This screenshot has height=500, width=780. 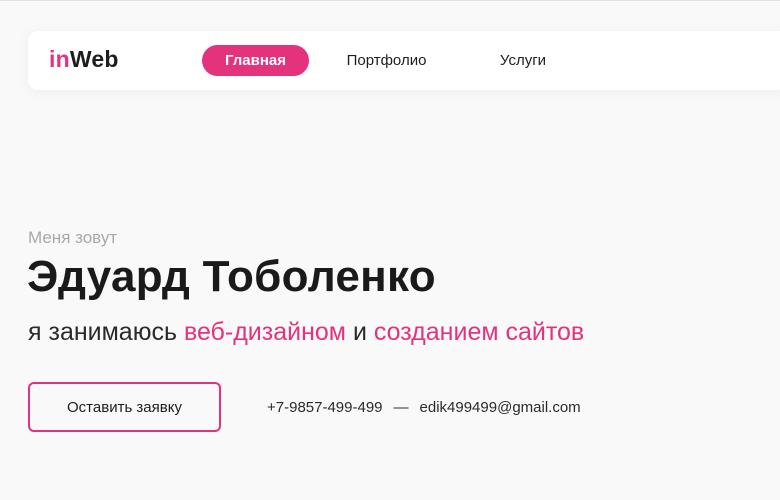 I want to click on nav-item-services: Услуги, so click(x=523, y=60).